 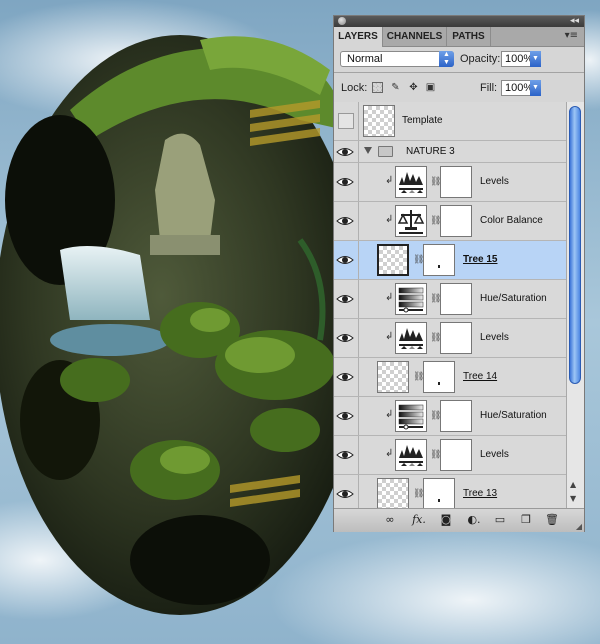 I want to click on layer-row: ⛓ Tree 14, so click(x=450, y=377).